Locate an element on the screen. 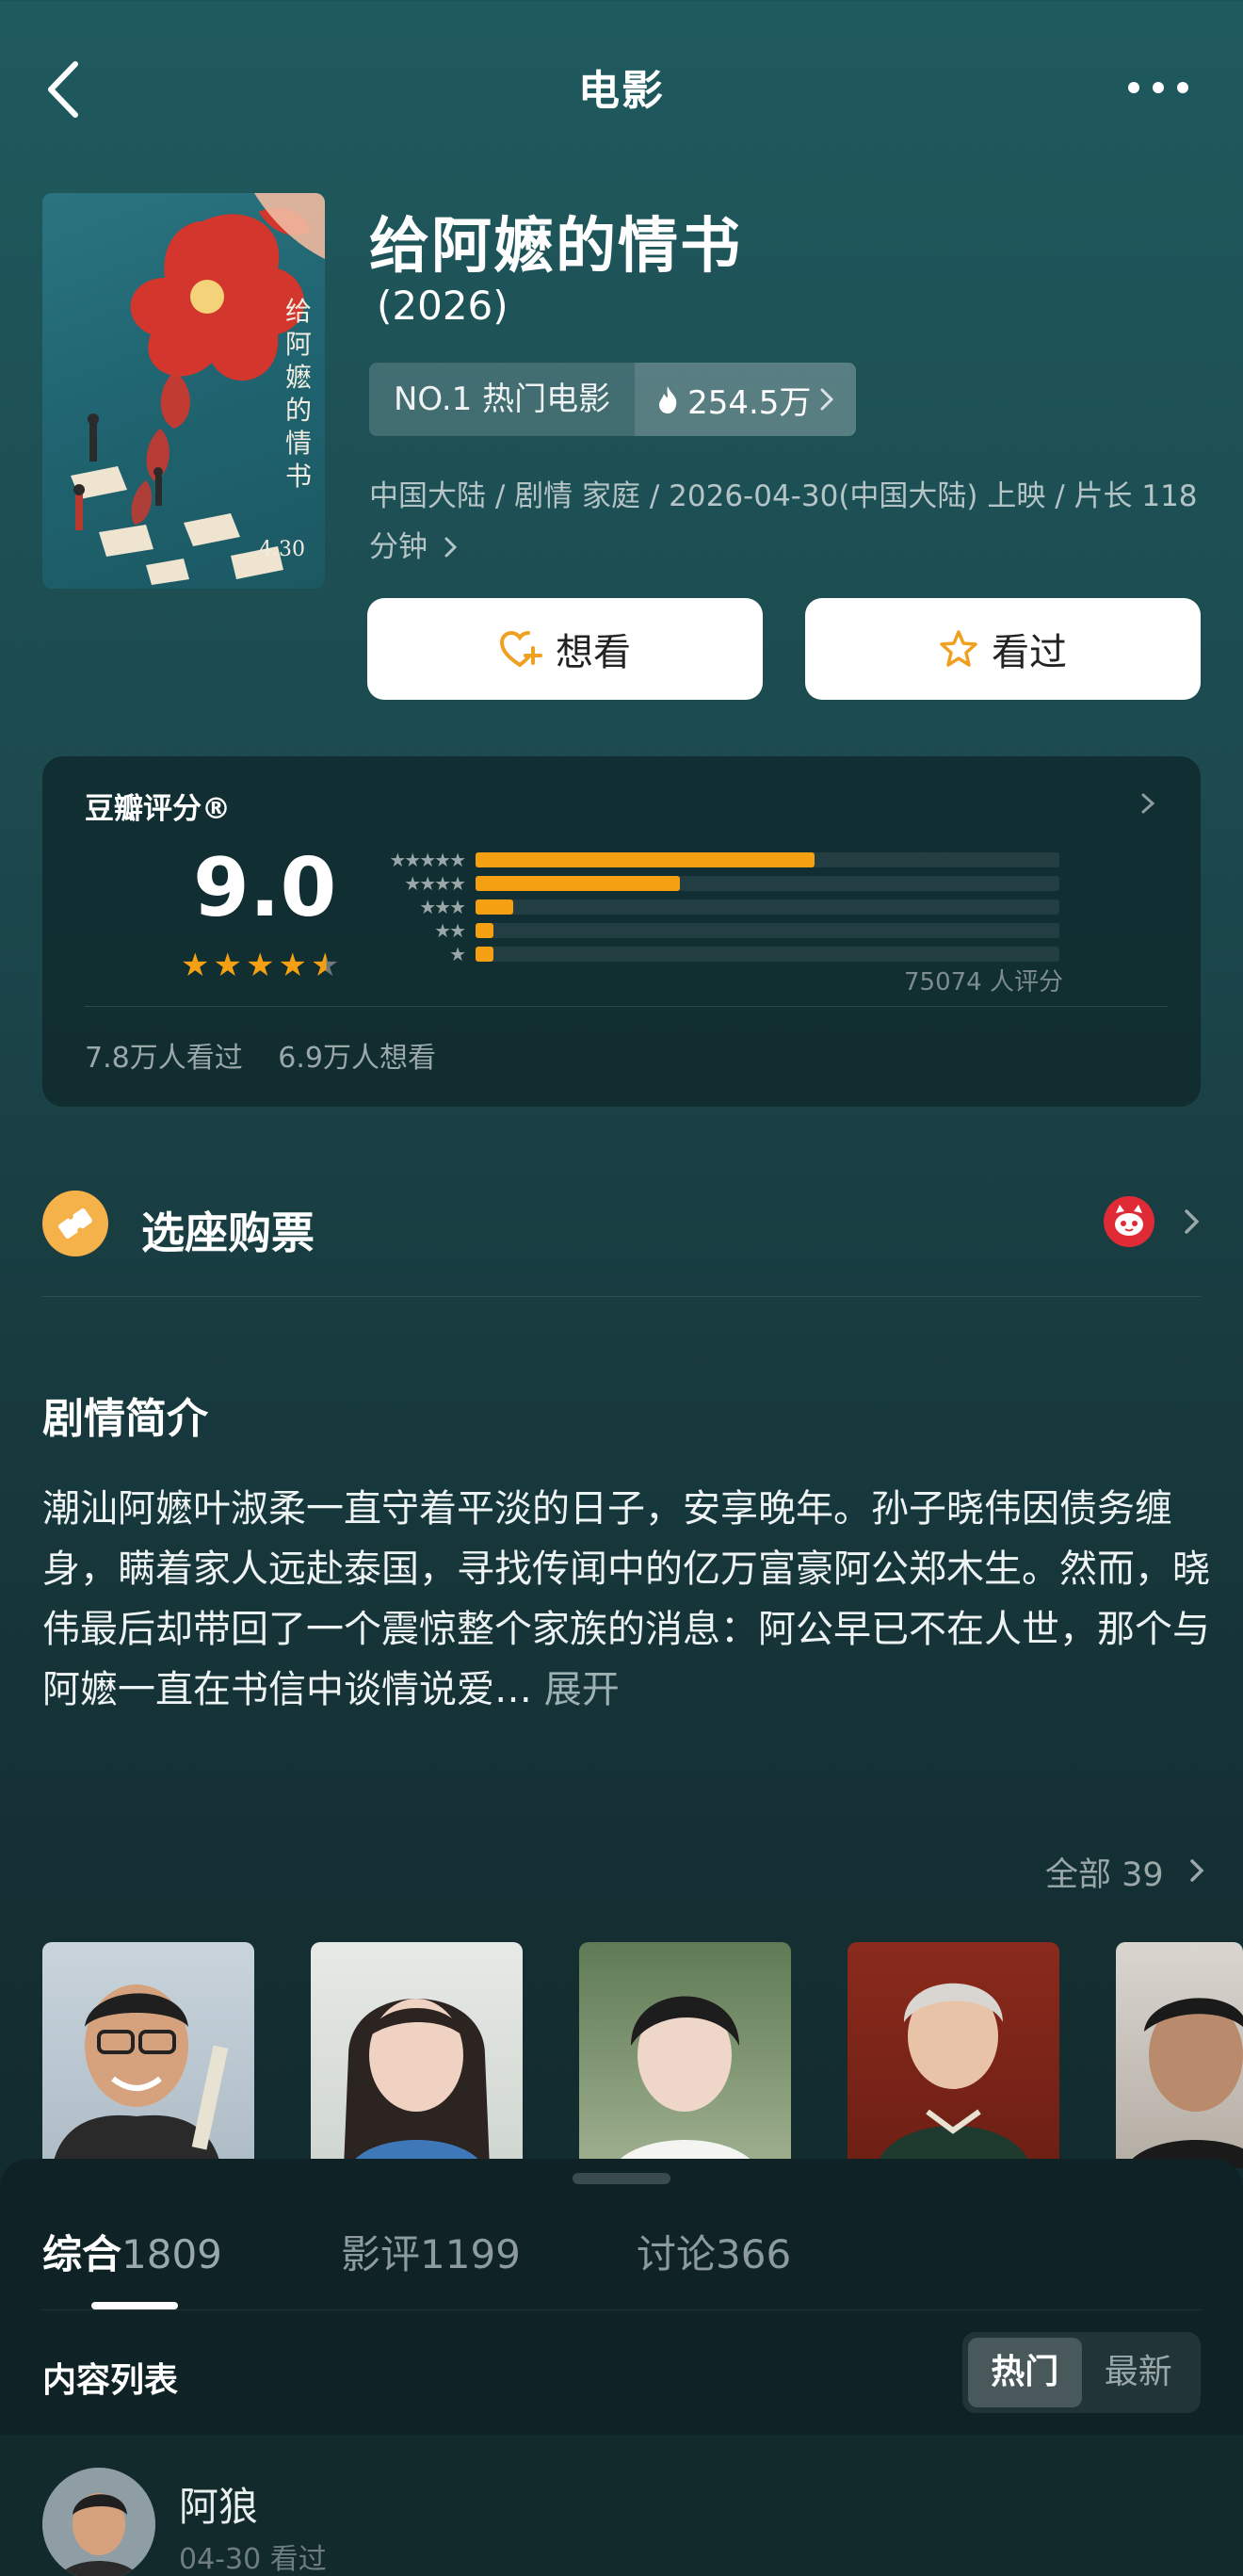  ticket-label: 选座购票 is located at coordinates (228, 1230).